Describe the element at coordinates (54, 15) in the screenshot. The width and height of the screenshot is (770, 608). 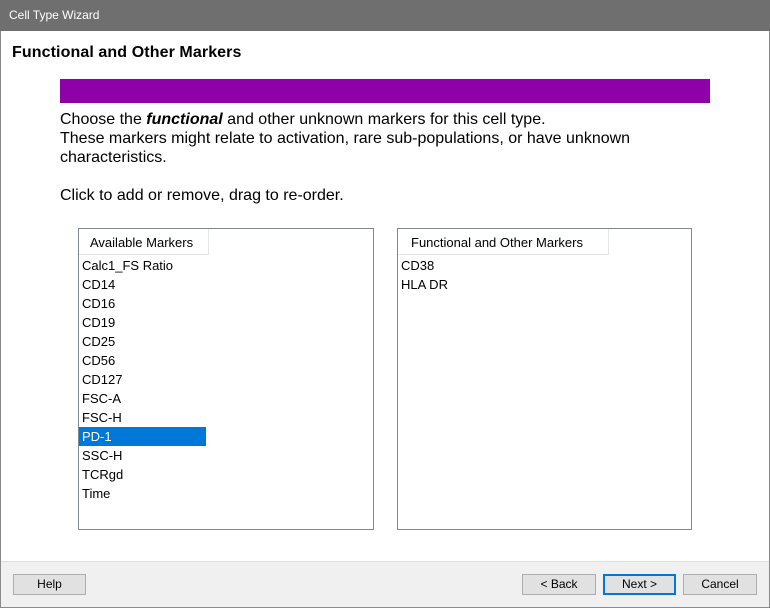
I see `window-title: Cell Type Wizard` at that location.